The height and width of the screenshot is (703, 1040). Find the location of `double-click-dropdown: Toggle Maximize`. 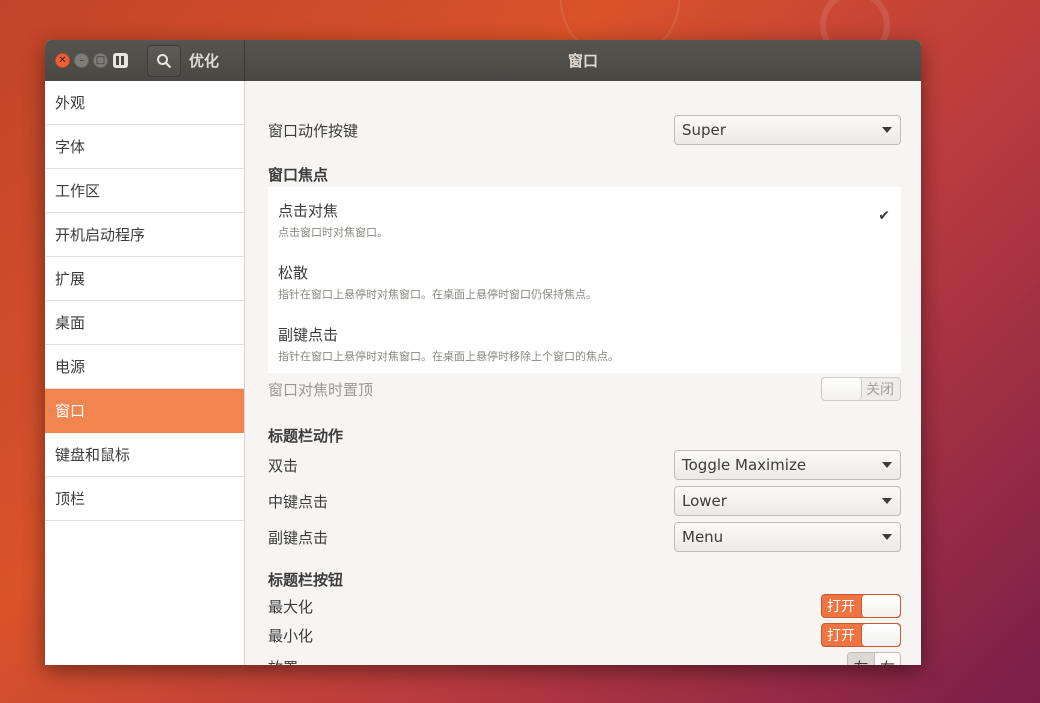

double-click-dropdown: Toggle Maximize is located at coordinates (787, 465).